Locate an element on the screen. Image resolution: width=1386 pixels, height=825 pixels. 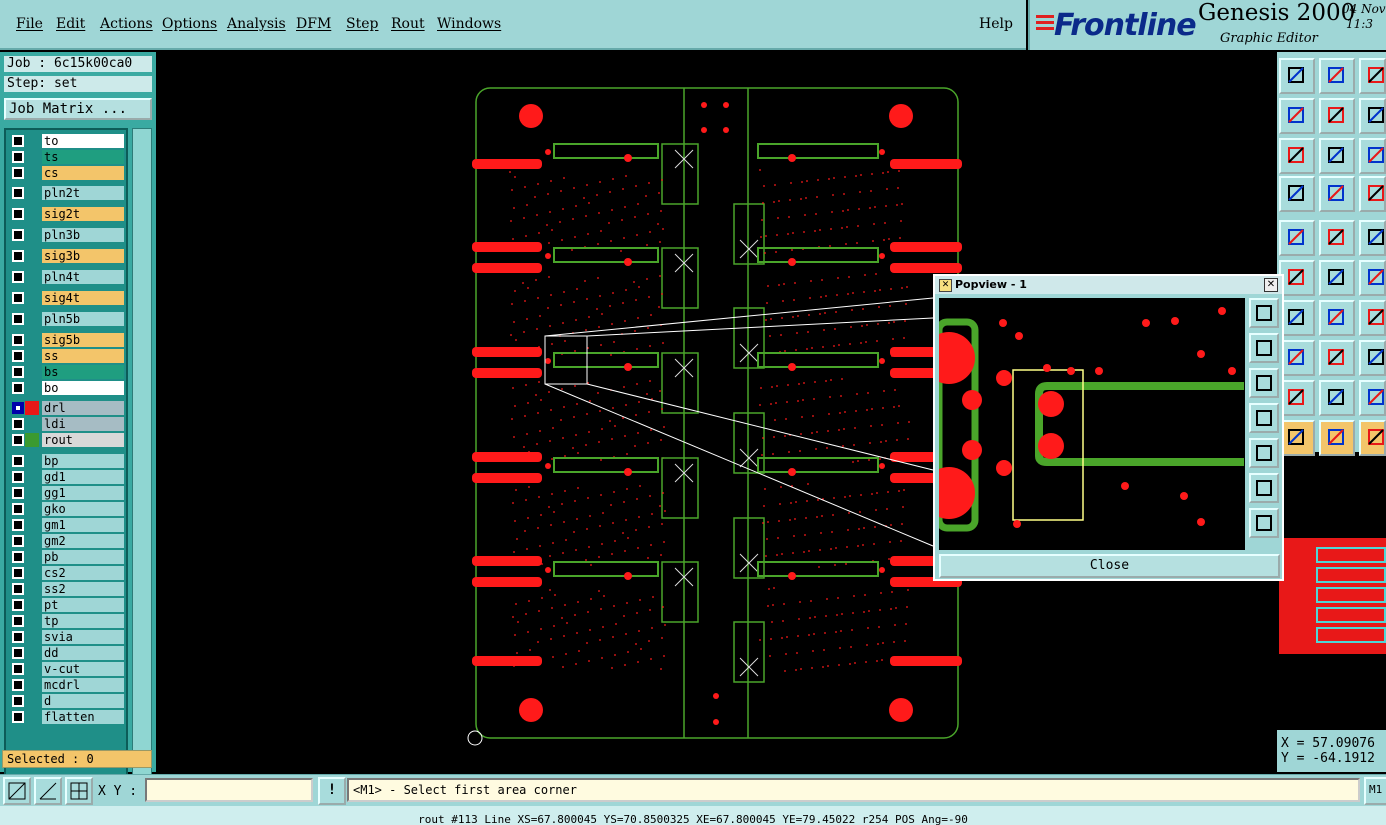
layer-row-ts: ts is located at coordinates (67, 157).